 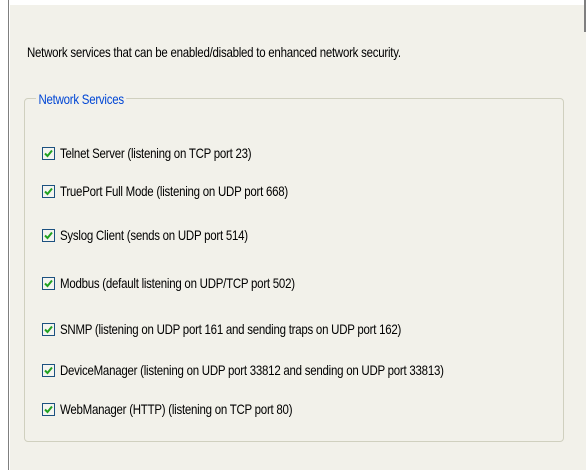 I want to click on telnet-server-checkbox, so click(x=48, y=153).